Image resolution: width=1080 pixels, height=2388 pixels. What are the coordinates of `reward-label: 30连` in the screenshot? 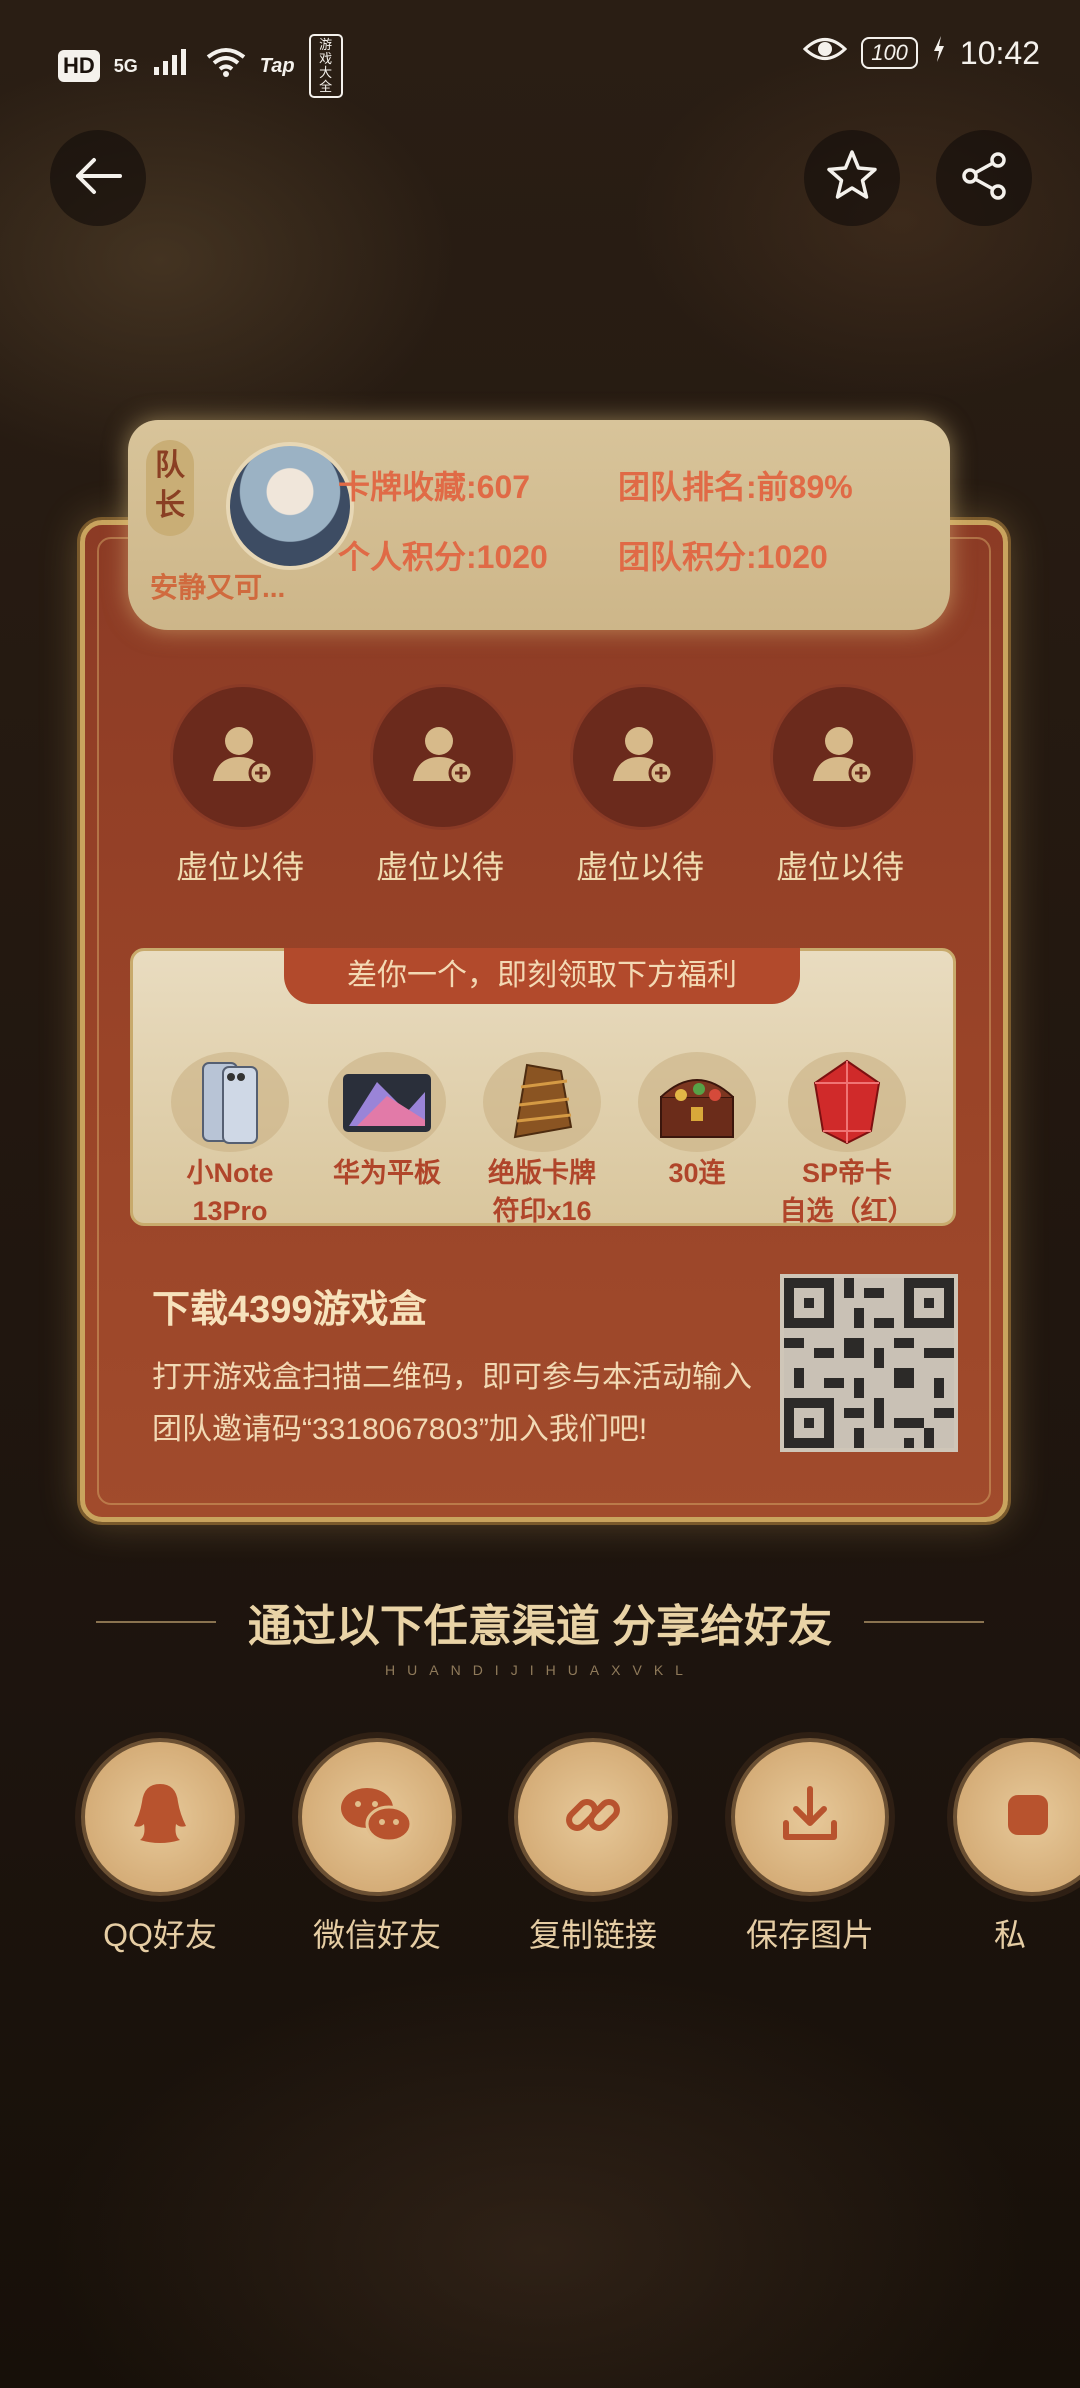 It's located at (697, 1173).